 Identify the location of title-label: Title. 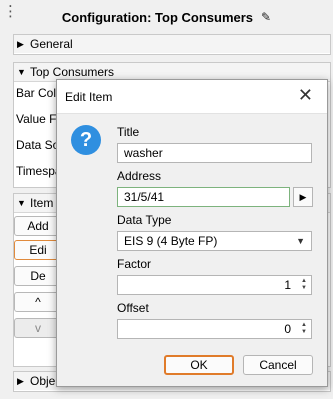
(128, 132).